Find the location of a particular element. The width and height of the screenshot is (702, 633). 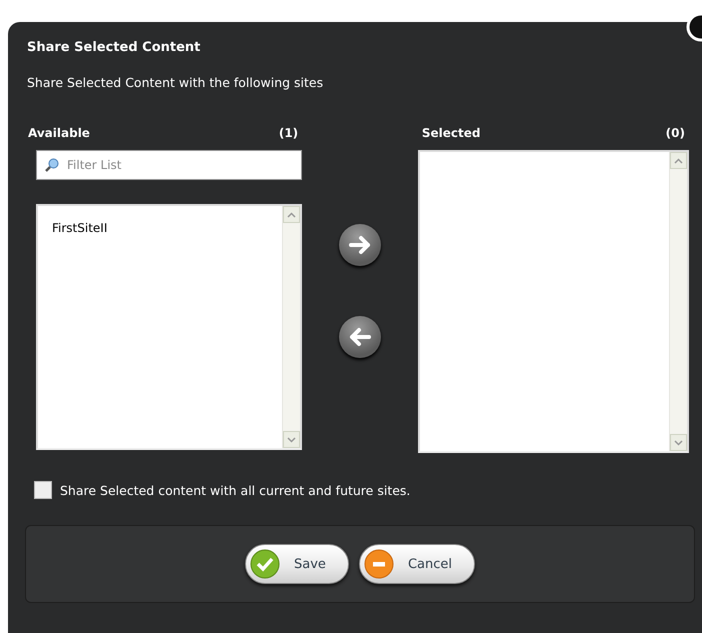

right-arrow-icon is located at coordinates (360, 245).